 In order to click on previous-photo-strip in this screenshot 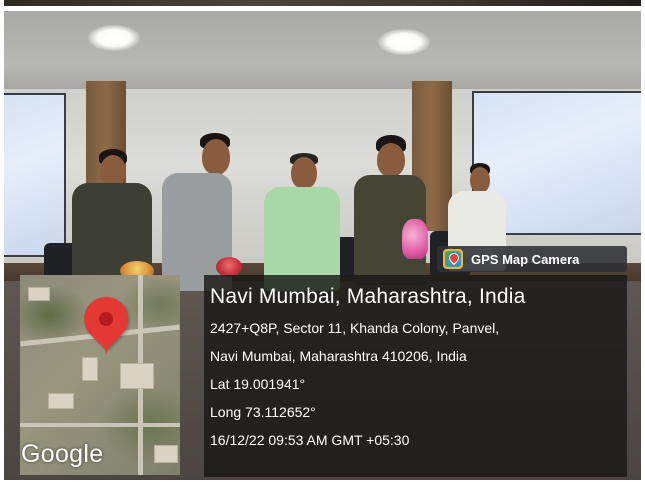, I will do `click(322, 3)`.